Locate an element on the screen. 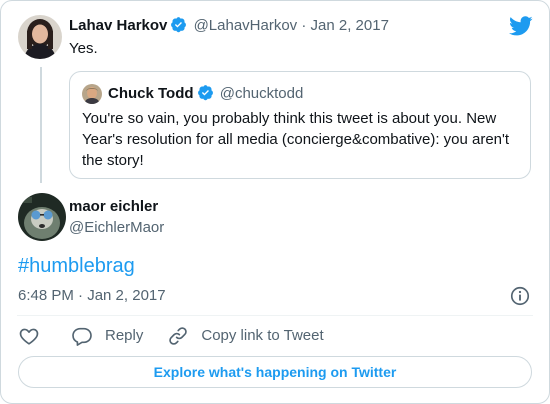  parent-author-avatar is located at coordinates (40, 37).